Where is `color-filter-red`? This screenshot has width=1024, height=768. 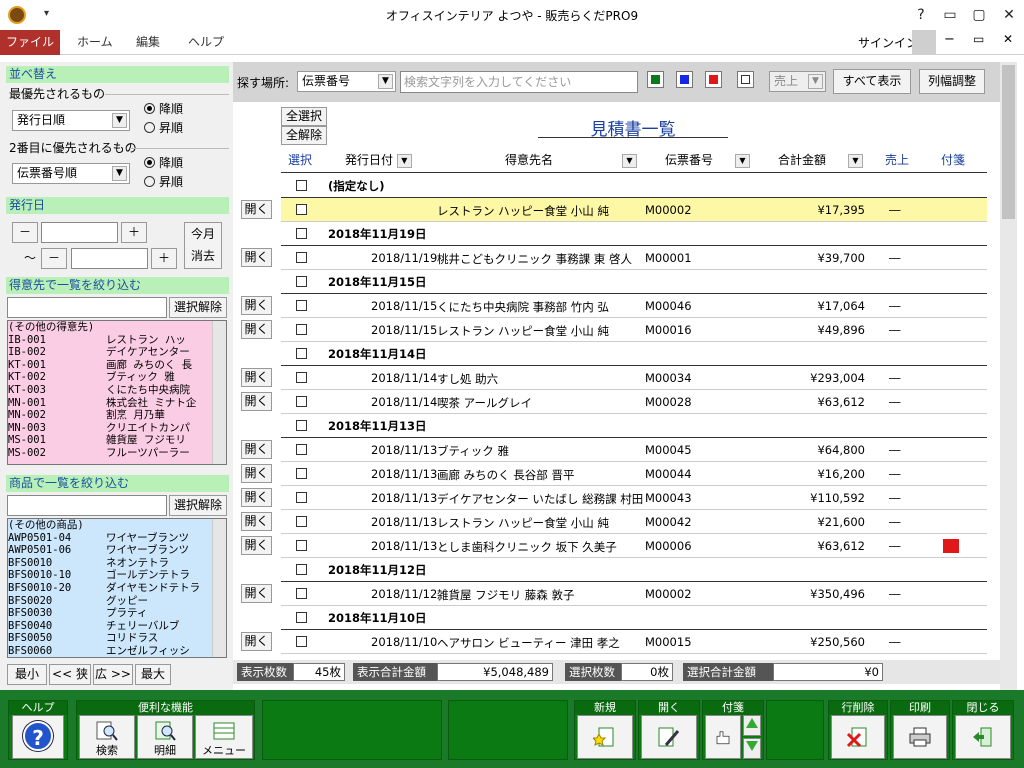
color-filter-red is located at coordinates (713, 79).